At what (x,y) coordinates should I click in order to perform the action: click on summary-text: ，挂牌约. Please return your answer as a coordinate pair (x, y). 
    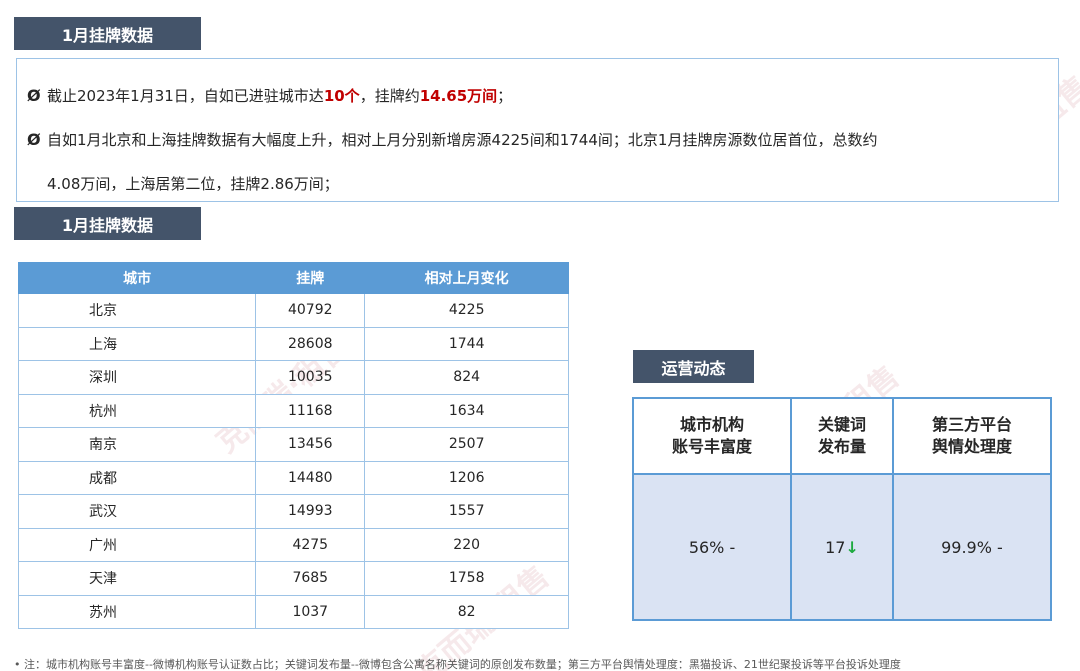
    Looking at the image, I should click on (389, 96).